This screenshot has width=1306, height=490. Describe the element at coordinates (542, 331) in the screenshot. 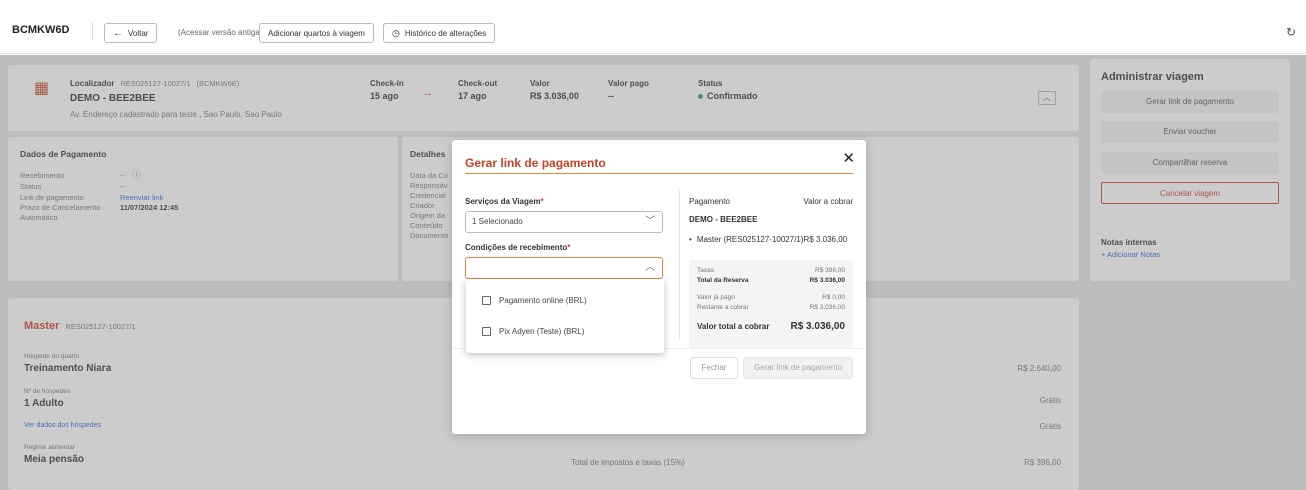

I see `option-label: Pix Adyen (Teste) (BRL)` at that location.